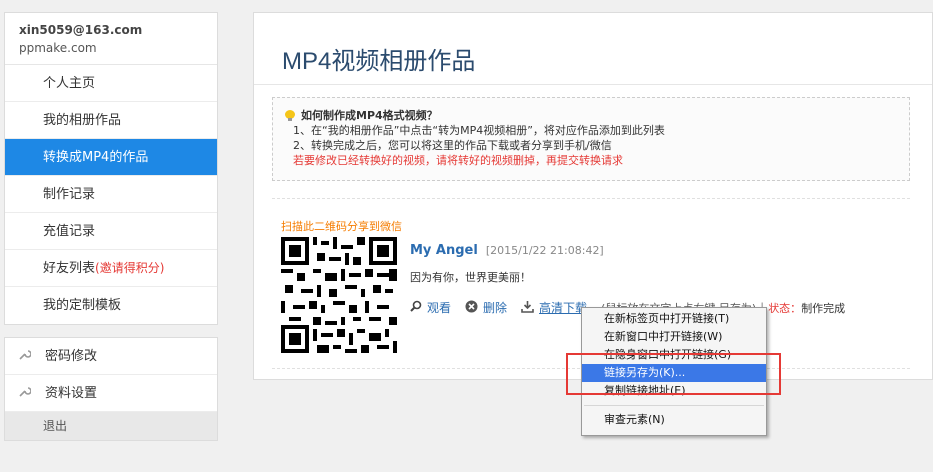 This screenshot has height=472, width=933. I want to click on nav-item-recharge-records: 充值记录, so click(111, 231).